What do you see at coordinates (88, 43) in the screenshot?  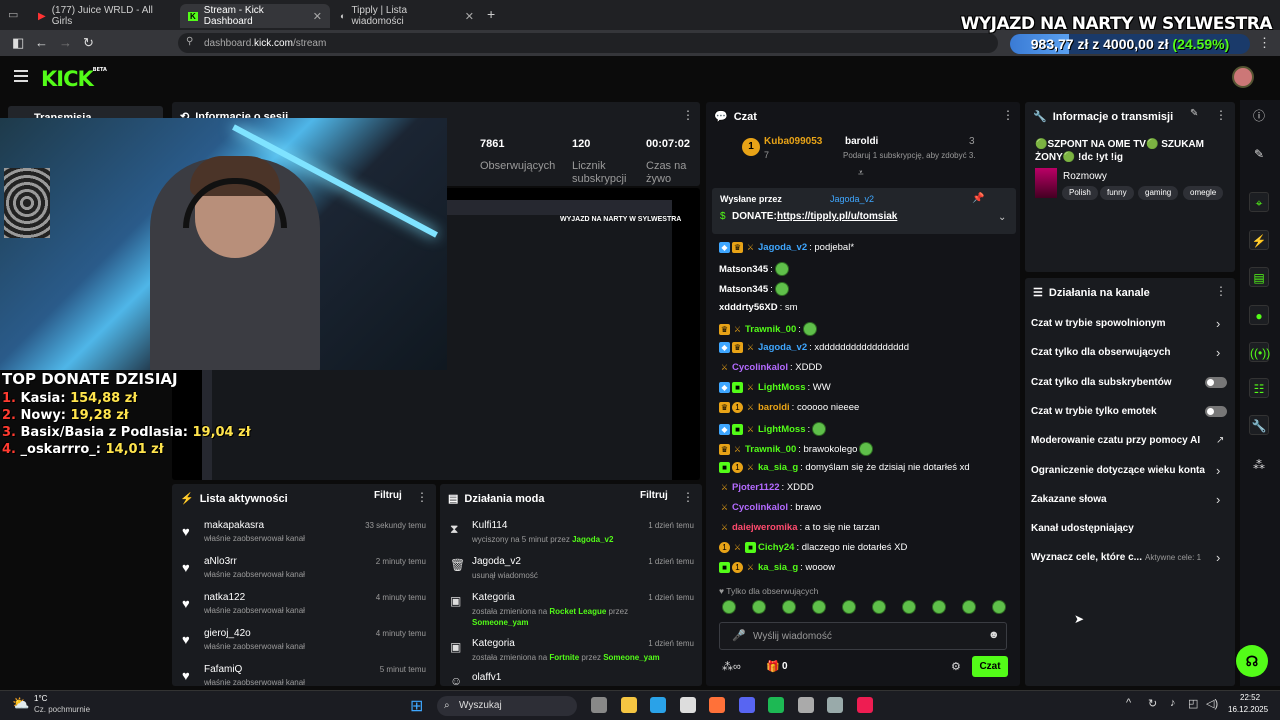 I see `reload-icon: ↻` at bounding box center [88, 43].